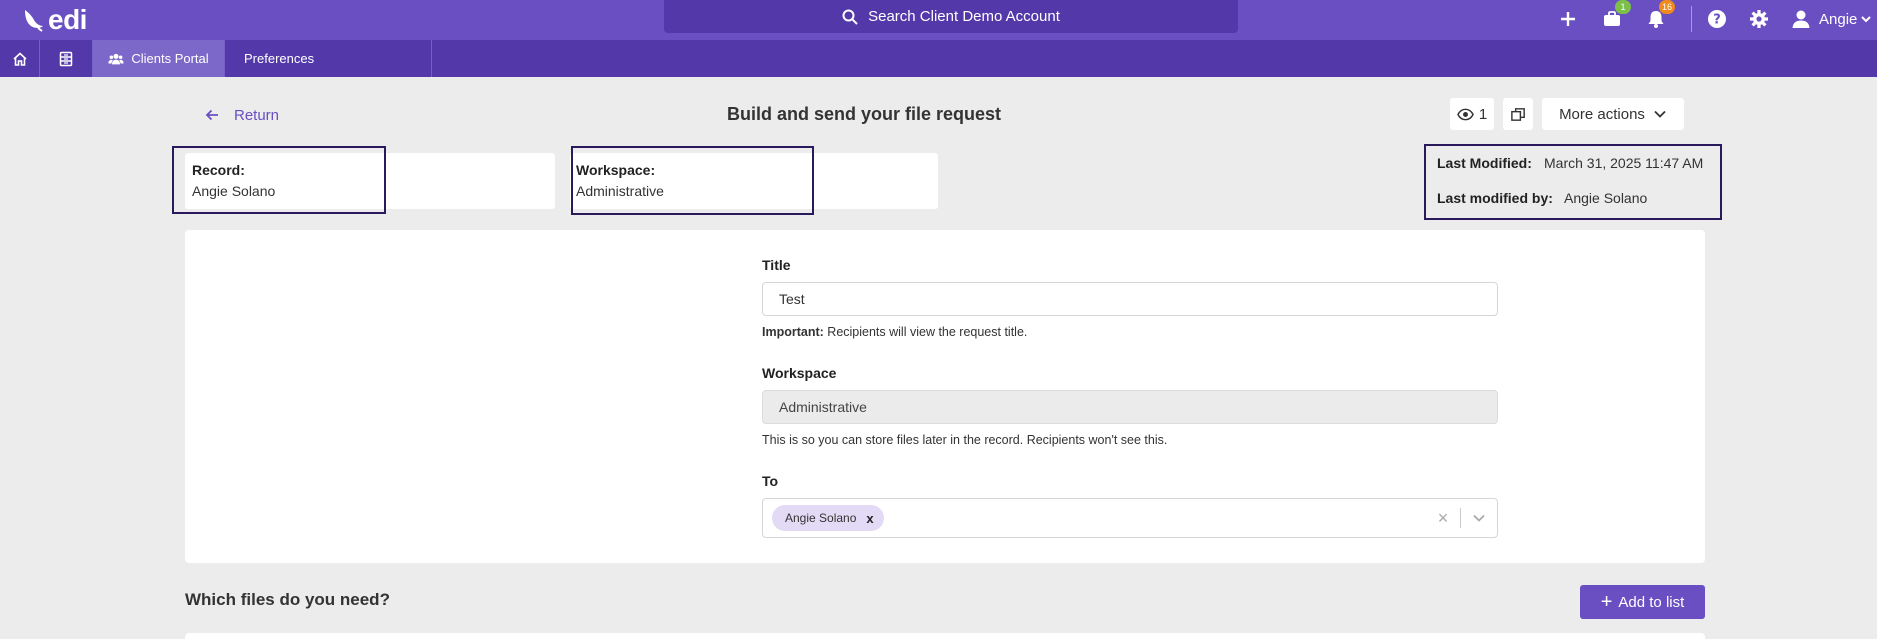 The image size is (1877, 639). Describe the element at coordinates (945, 636) in the screenshot. I see `files-card` at that location.